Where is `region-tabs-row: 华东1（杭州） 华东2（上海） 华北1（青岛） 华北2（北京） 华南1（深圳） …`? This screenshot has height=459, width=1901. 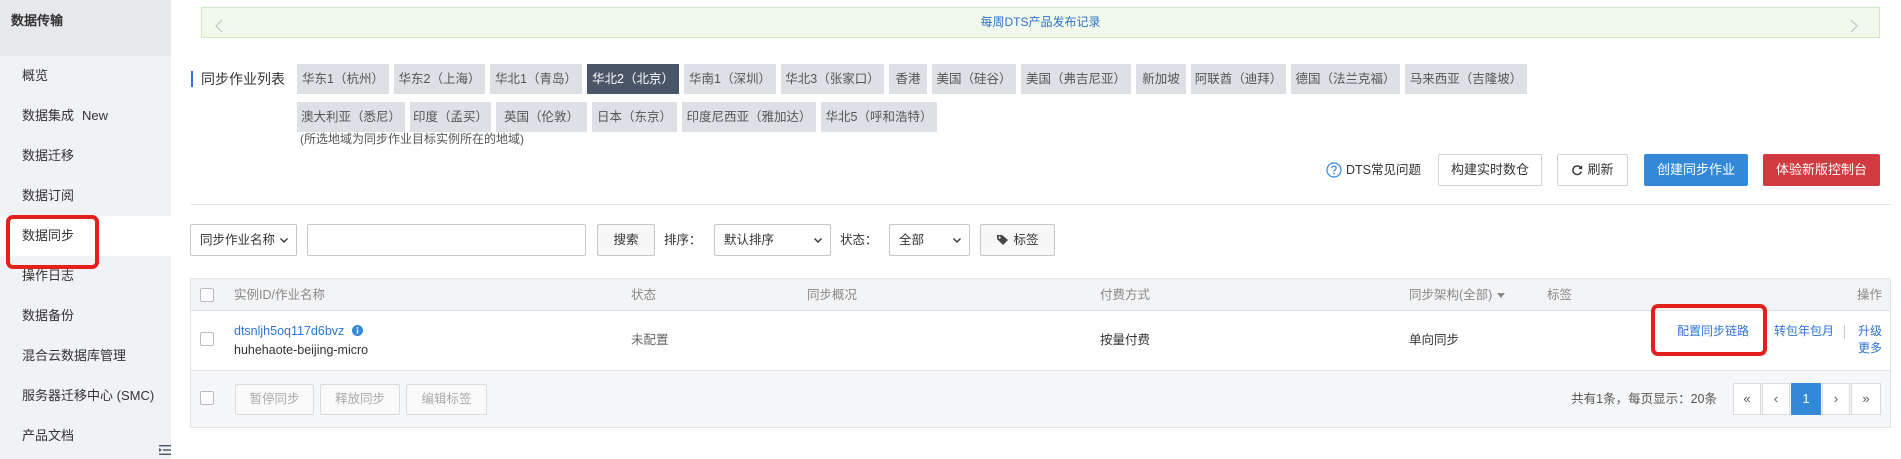 region-tabs-row: 华东1（杭州） 华东2（上海） 华北1（青岛） 华北2（北京） 华南1（深圳） … is located at coordinates (912, 79).